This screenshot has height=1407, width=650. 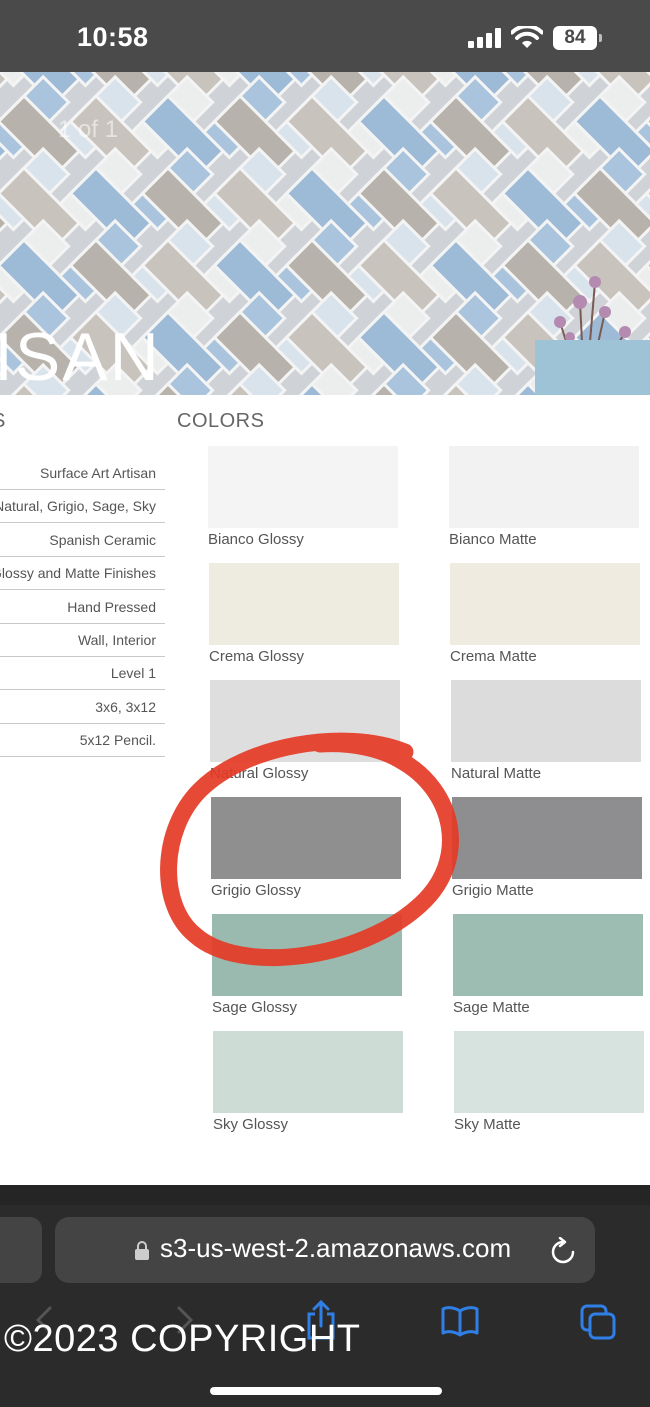 I want to click on reload-icon, so click(x=563, y=1251).